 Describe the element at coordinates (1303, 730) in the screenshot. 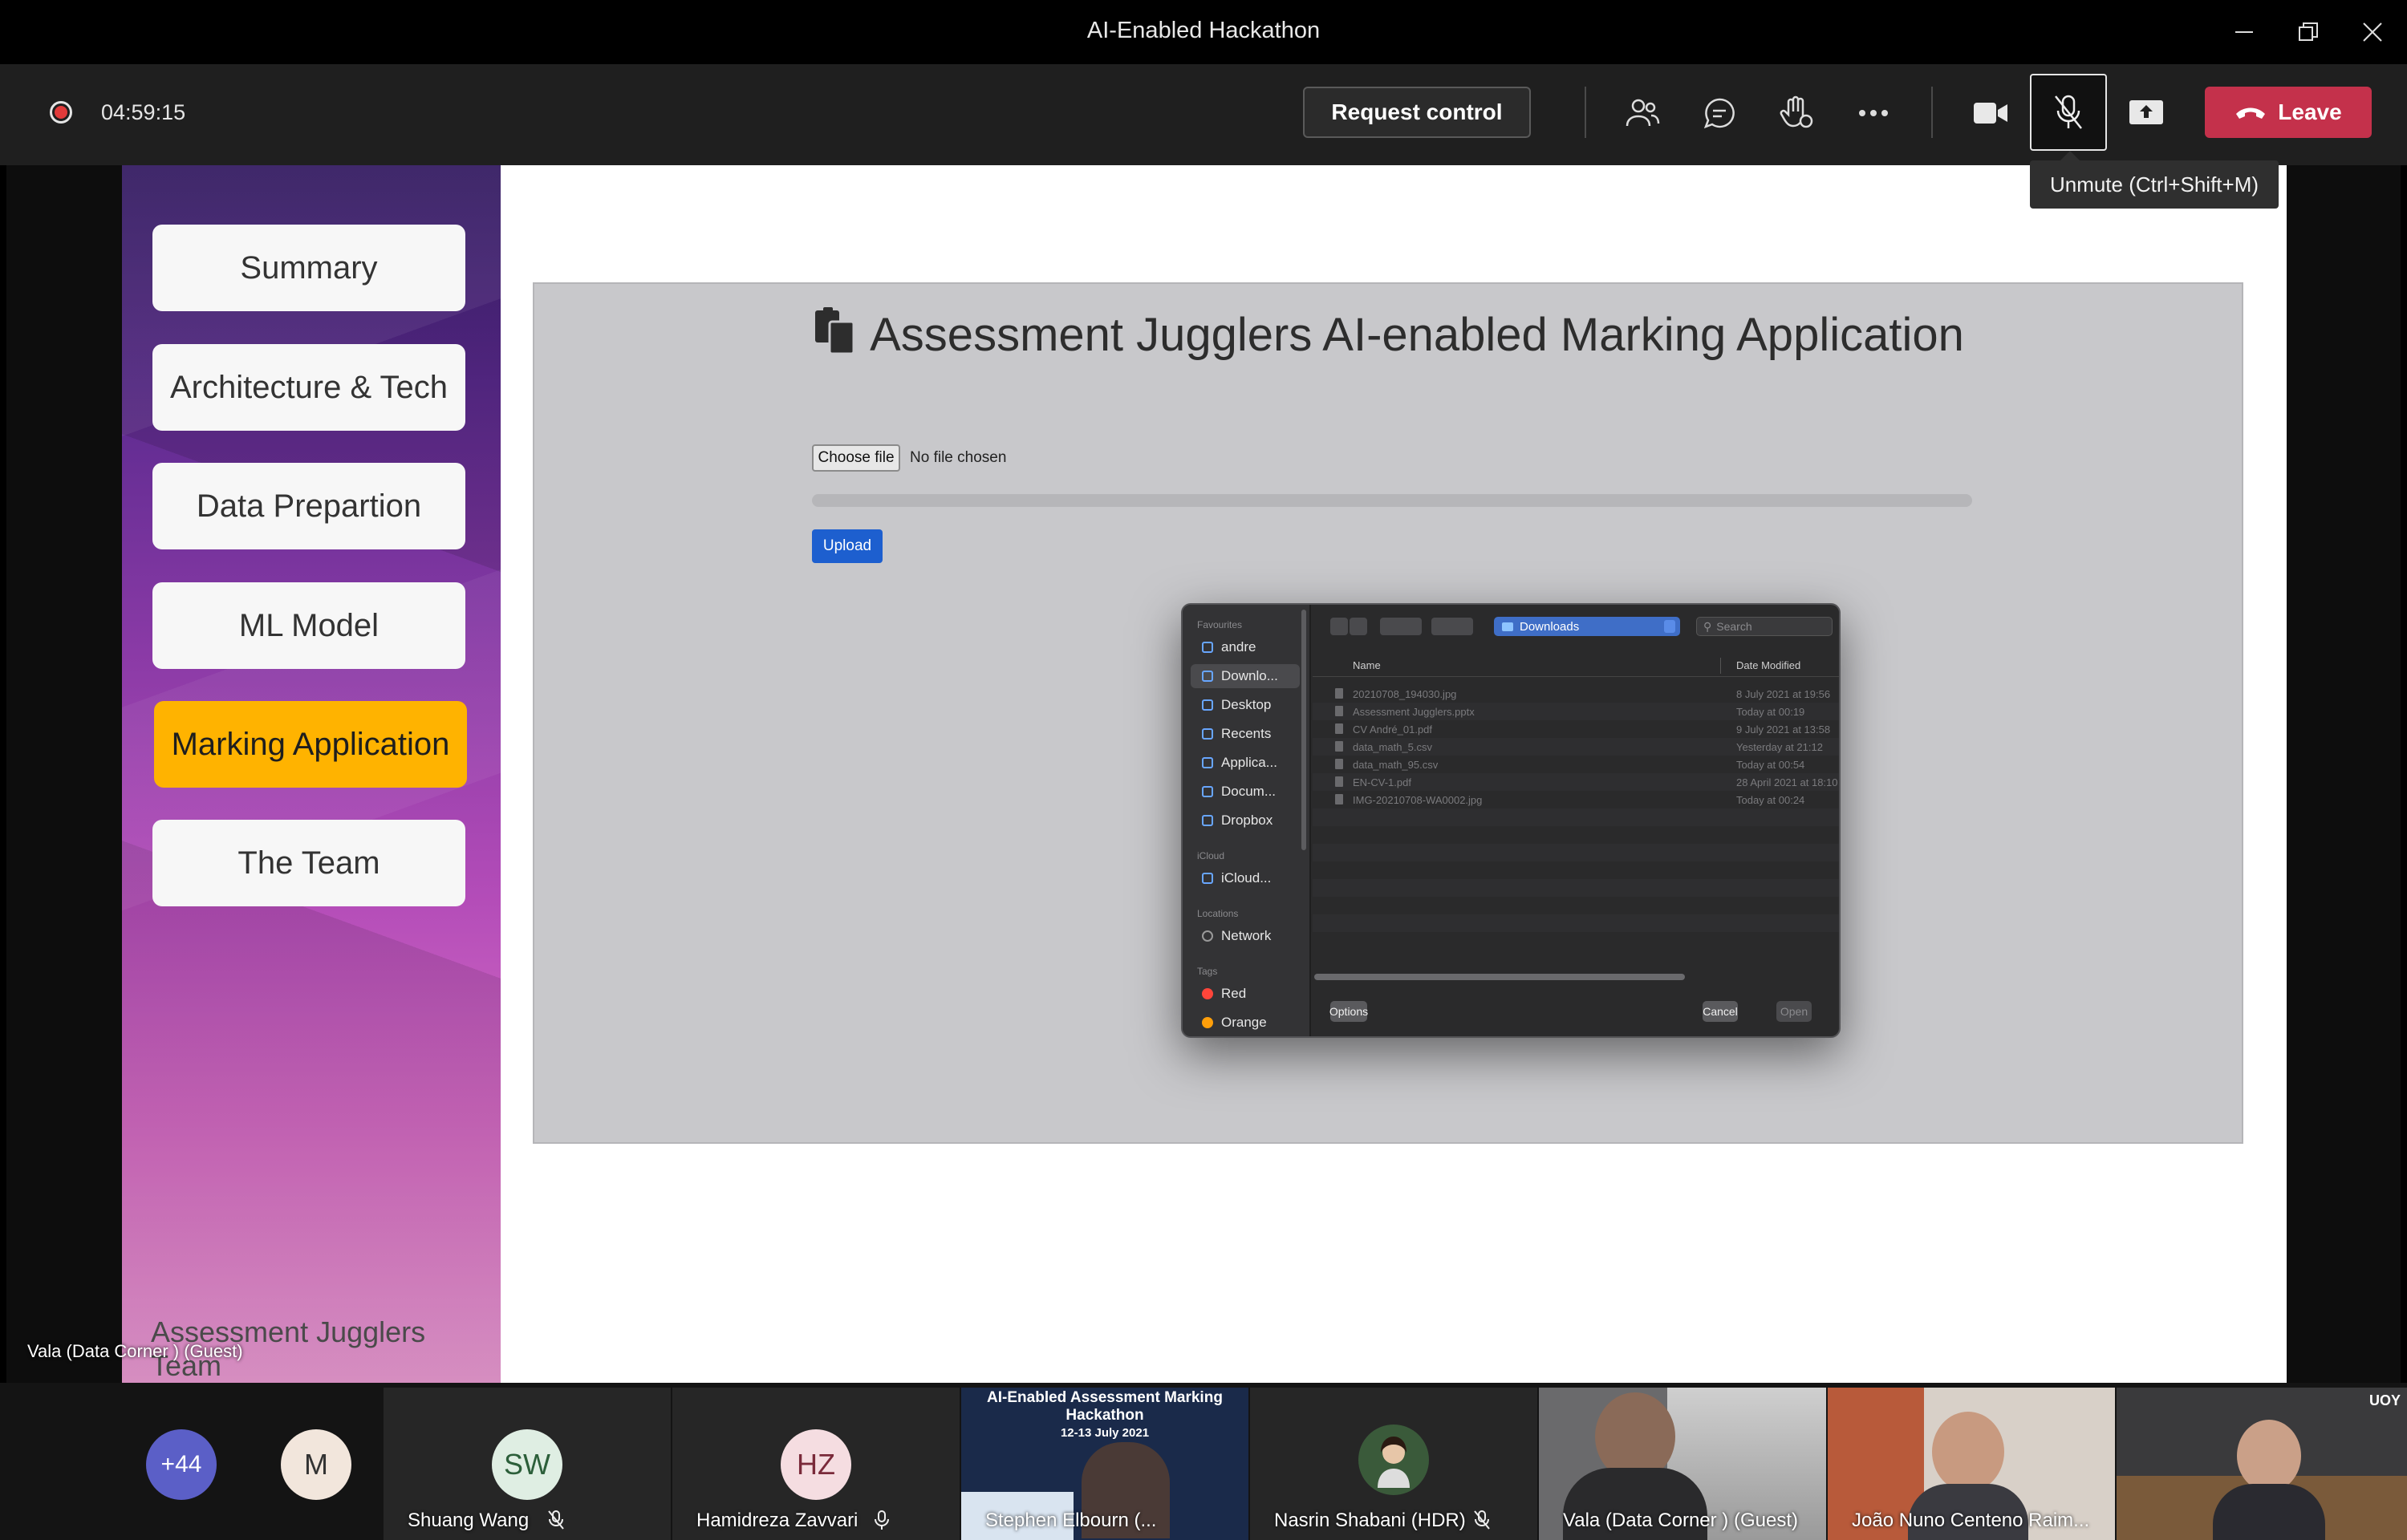

I see `sidebar-scrollbar` at that location.